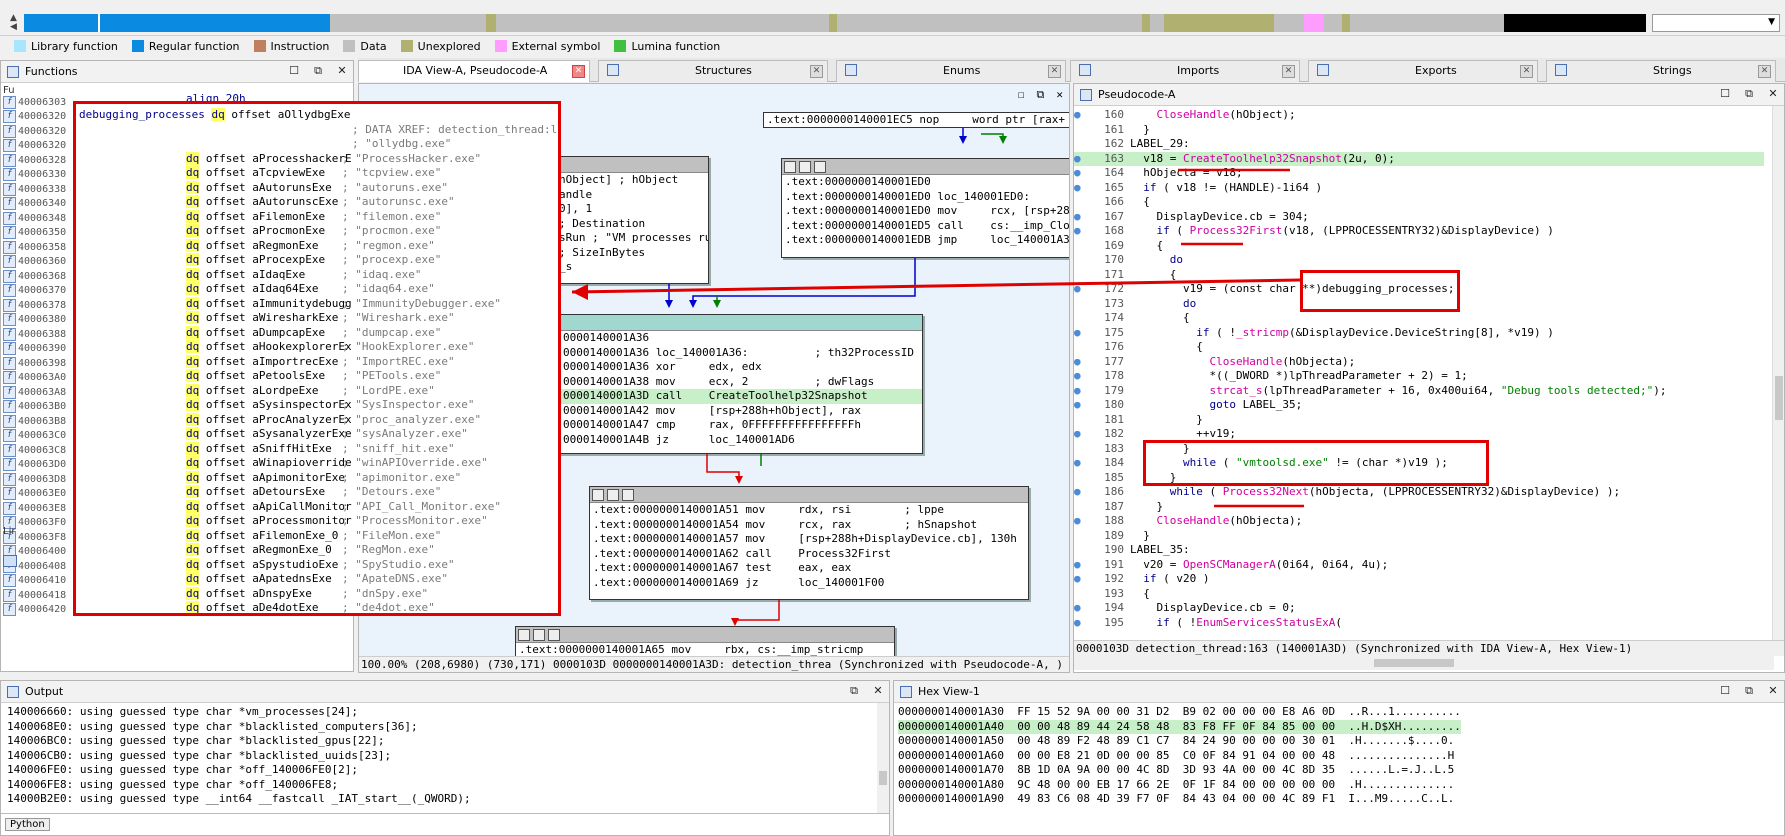 This screenshot has height=836, width=1785. What do you see at coordinates (34, 262) in the screenshot?
I see `function-row: f 40006360` at bounding box center [34, 262].